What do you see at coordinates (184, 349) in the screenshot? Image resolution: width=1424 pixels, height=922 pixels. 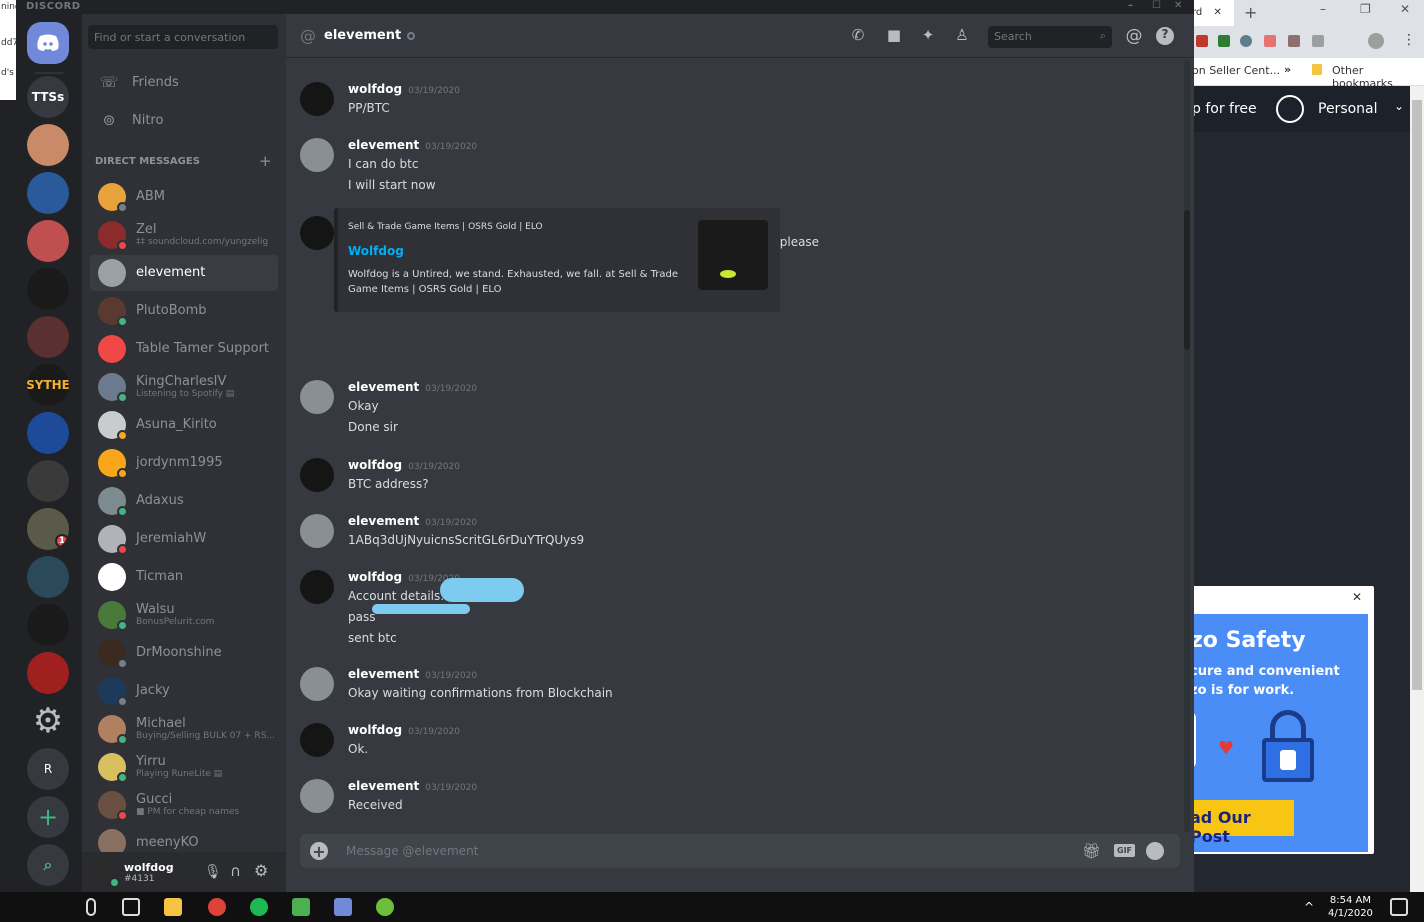 I see `dm-item: Table Tamer Support` at bounding box center [184, 349].